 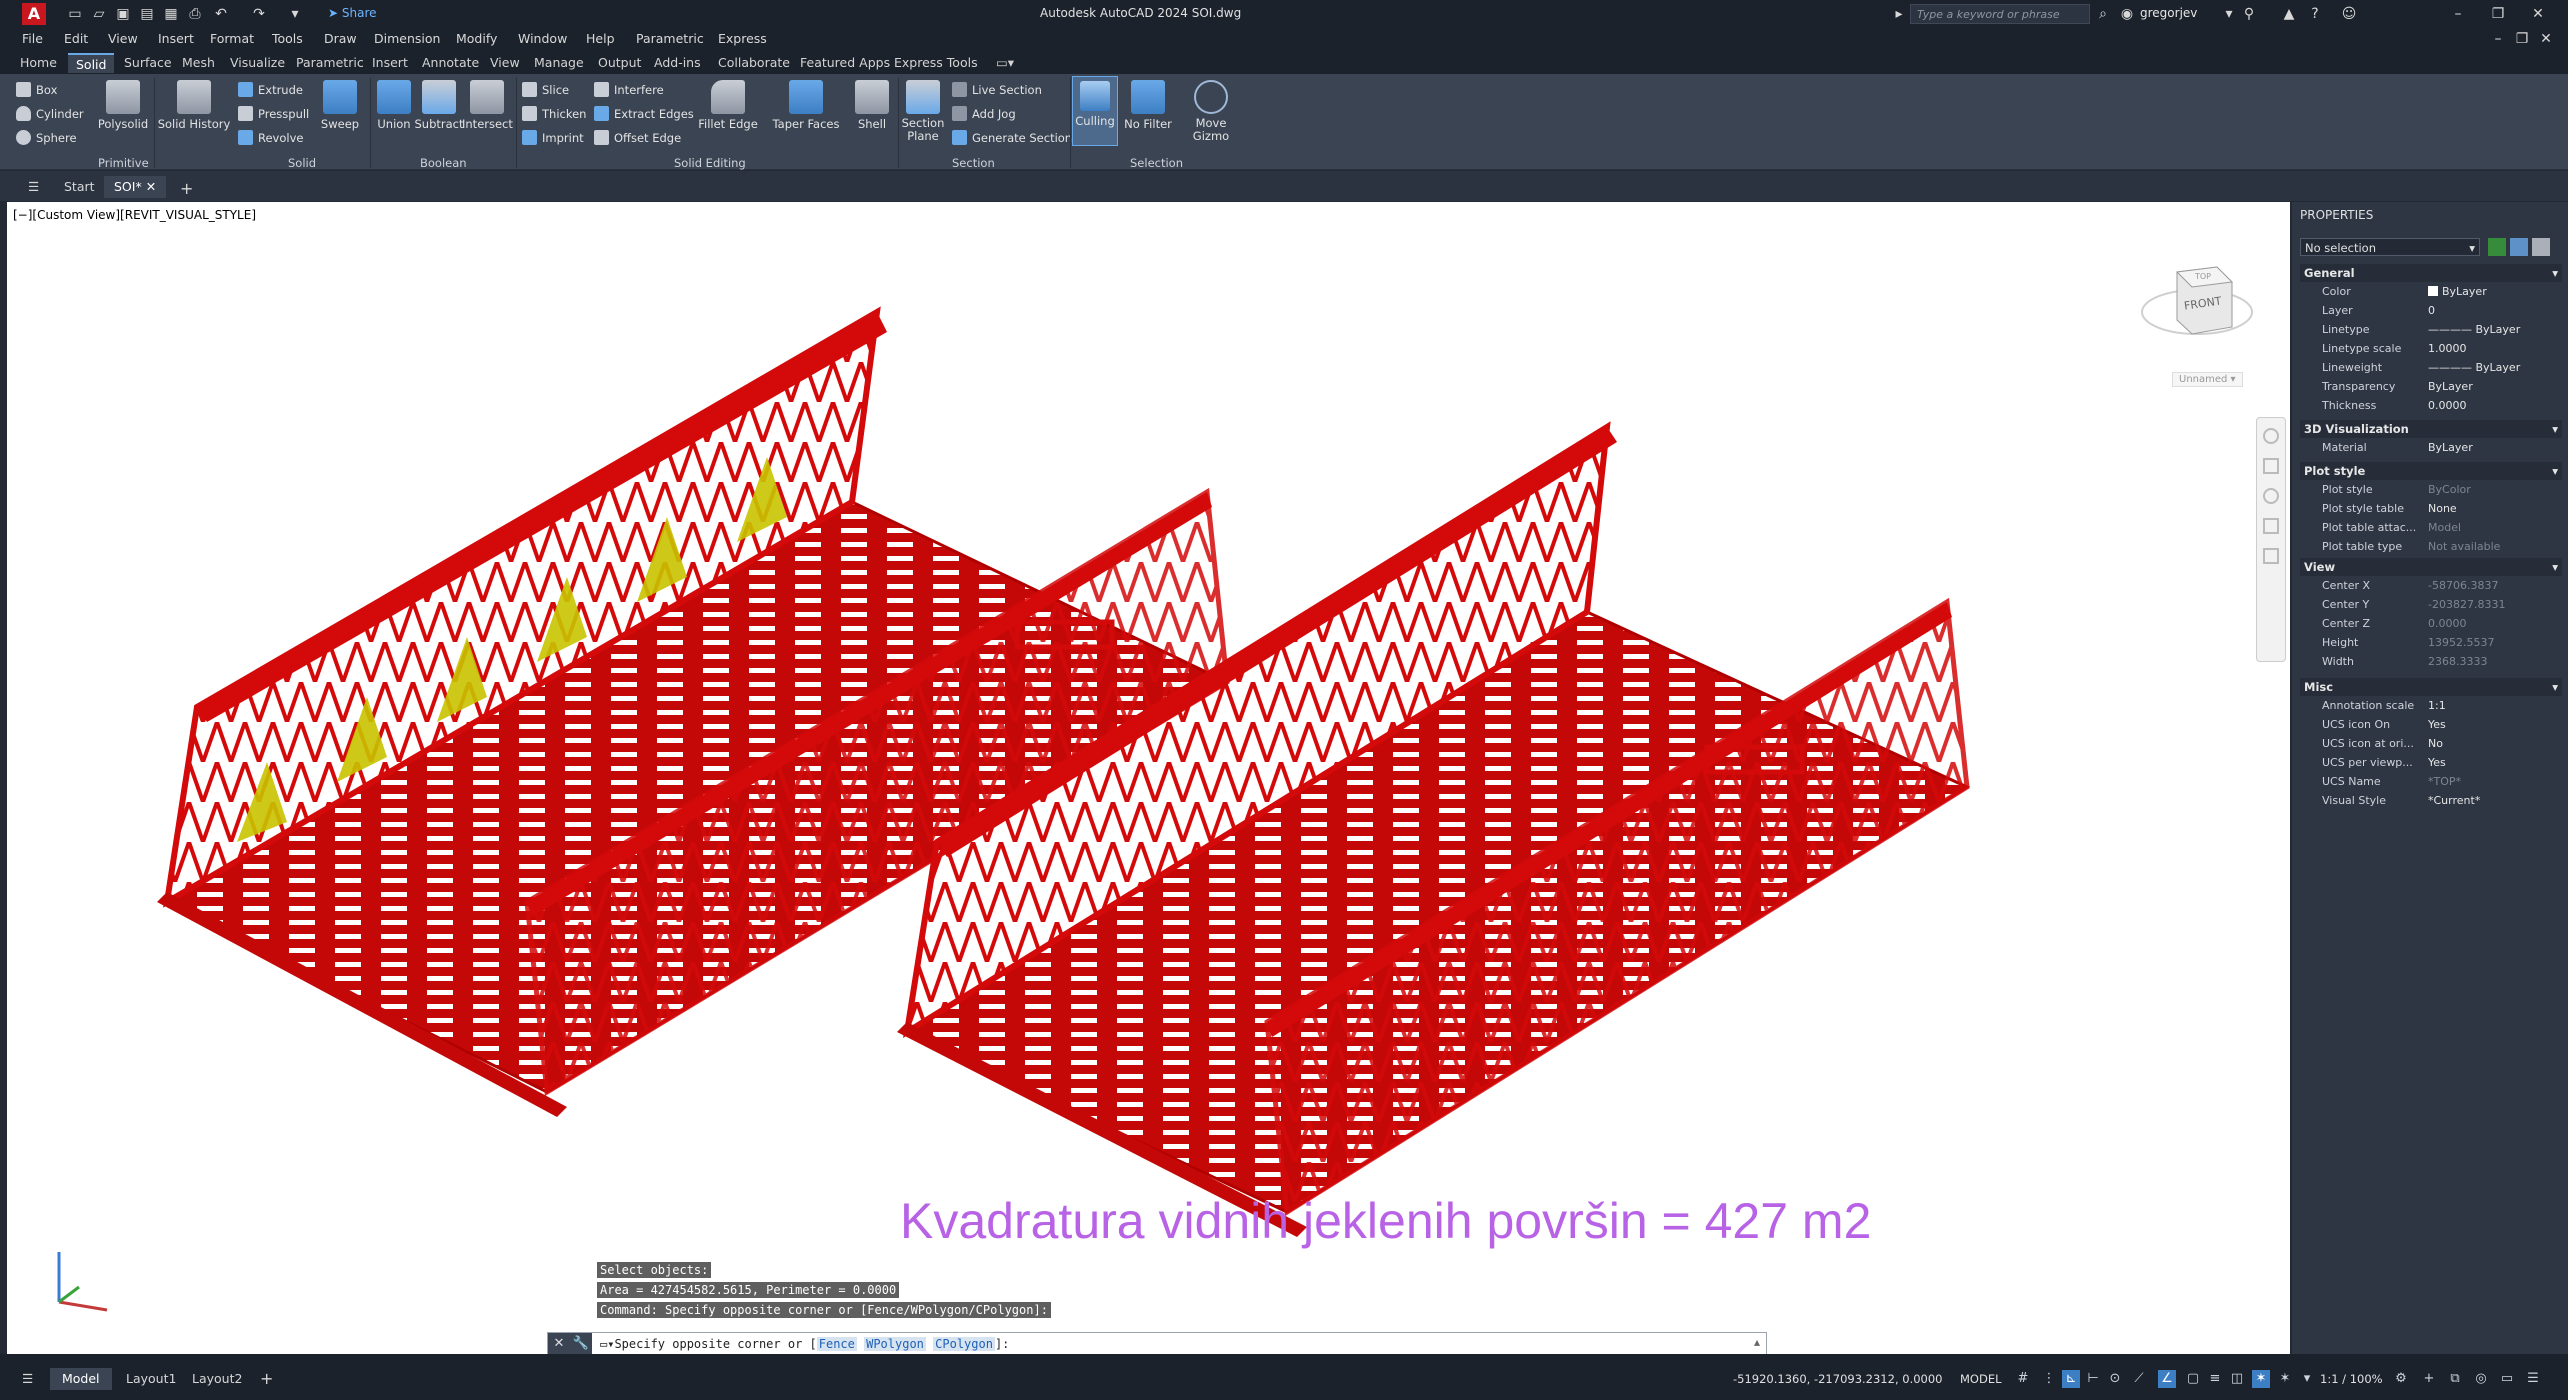 I want to click on tab-parametric: Parametric, so click(x=330, y=63).